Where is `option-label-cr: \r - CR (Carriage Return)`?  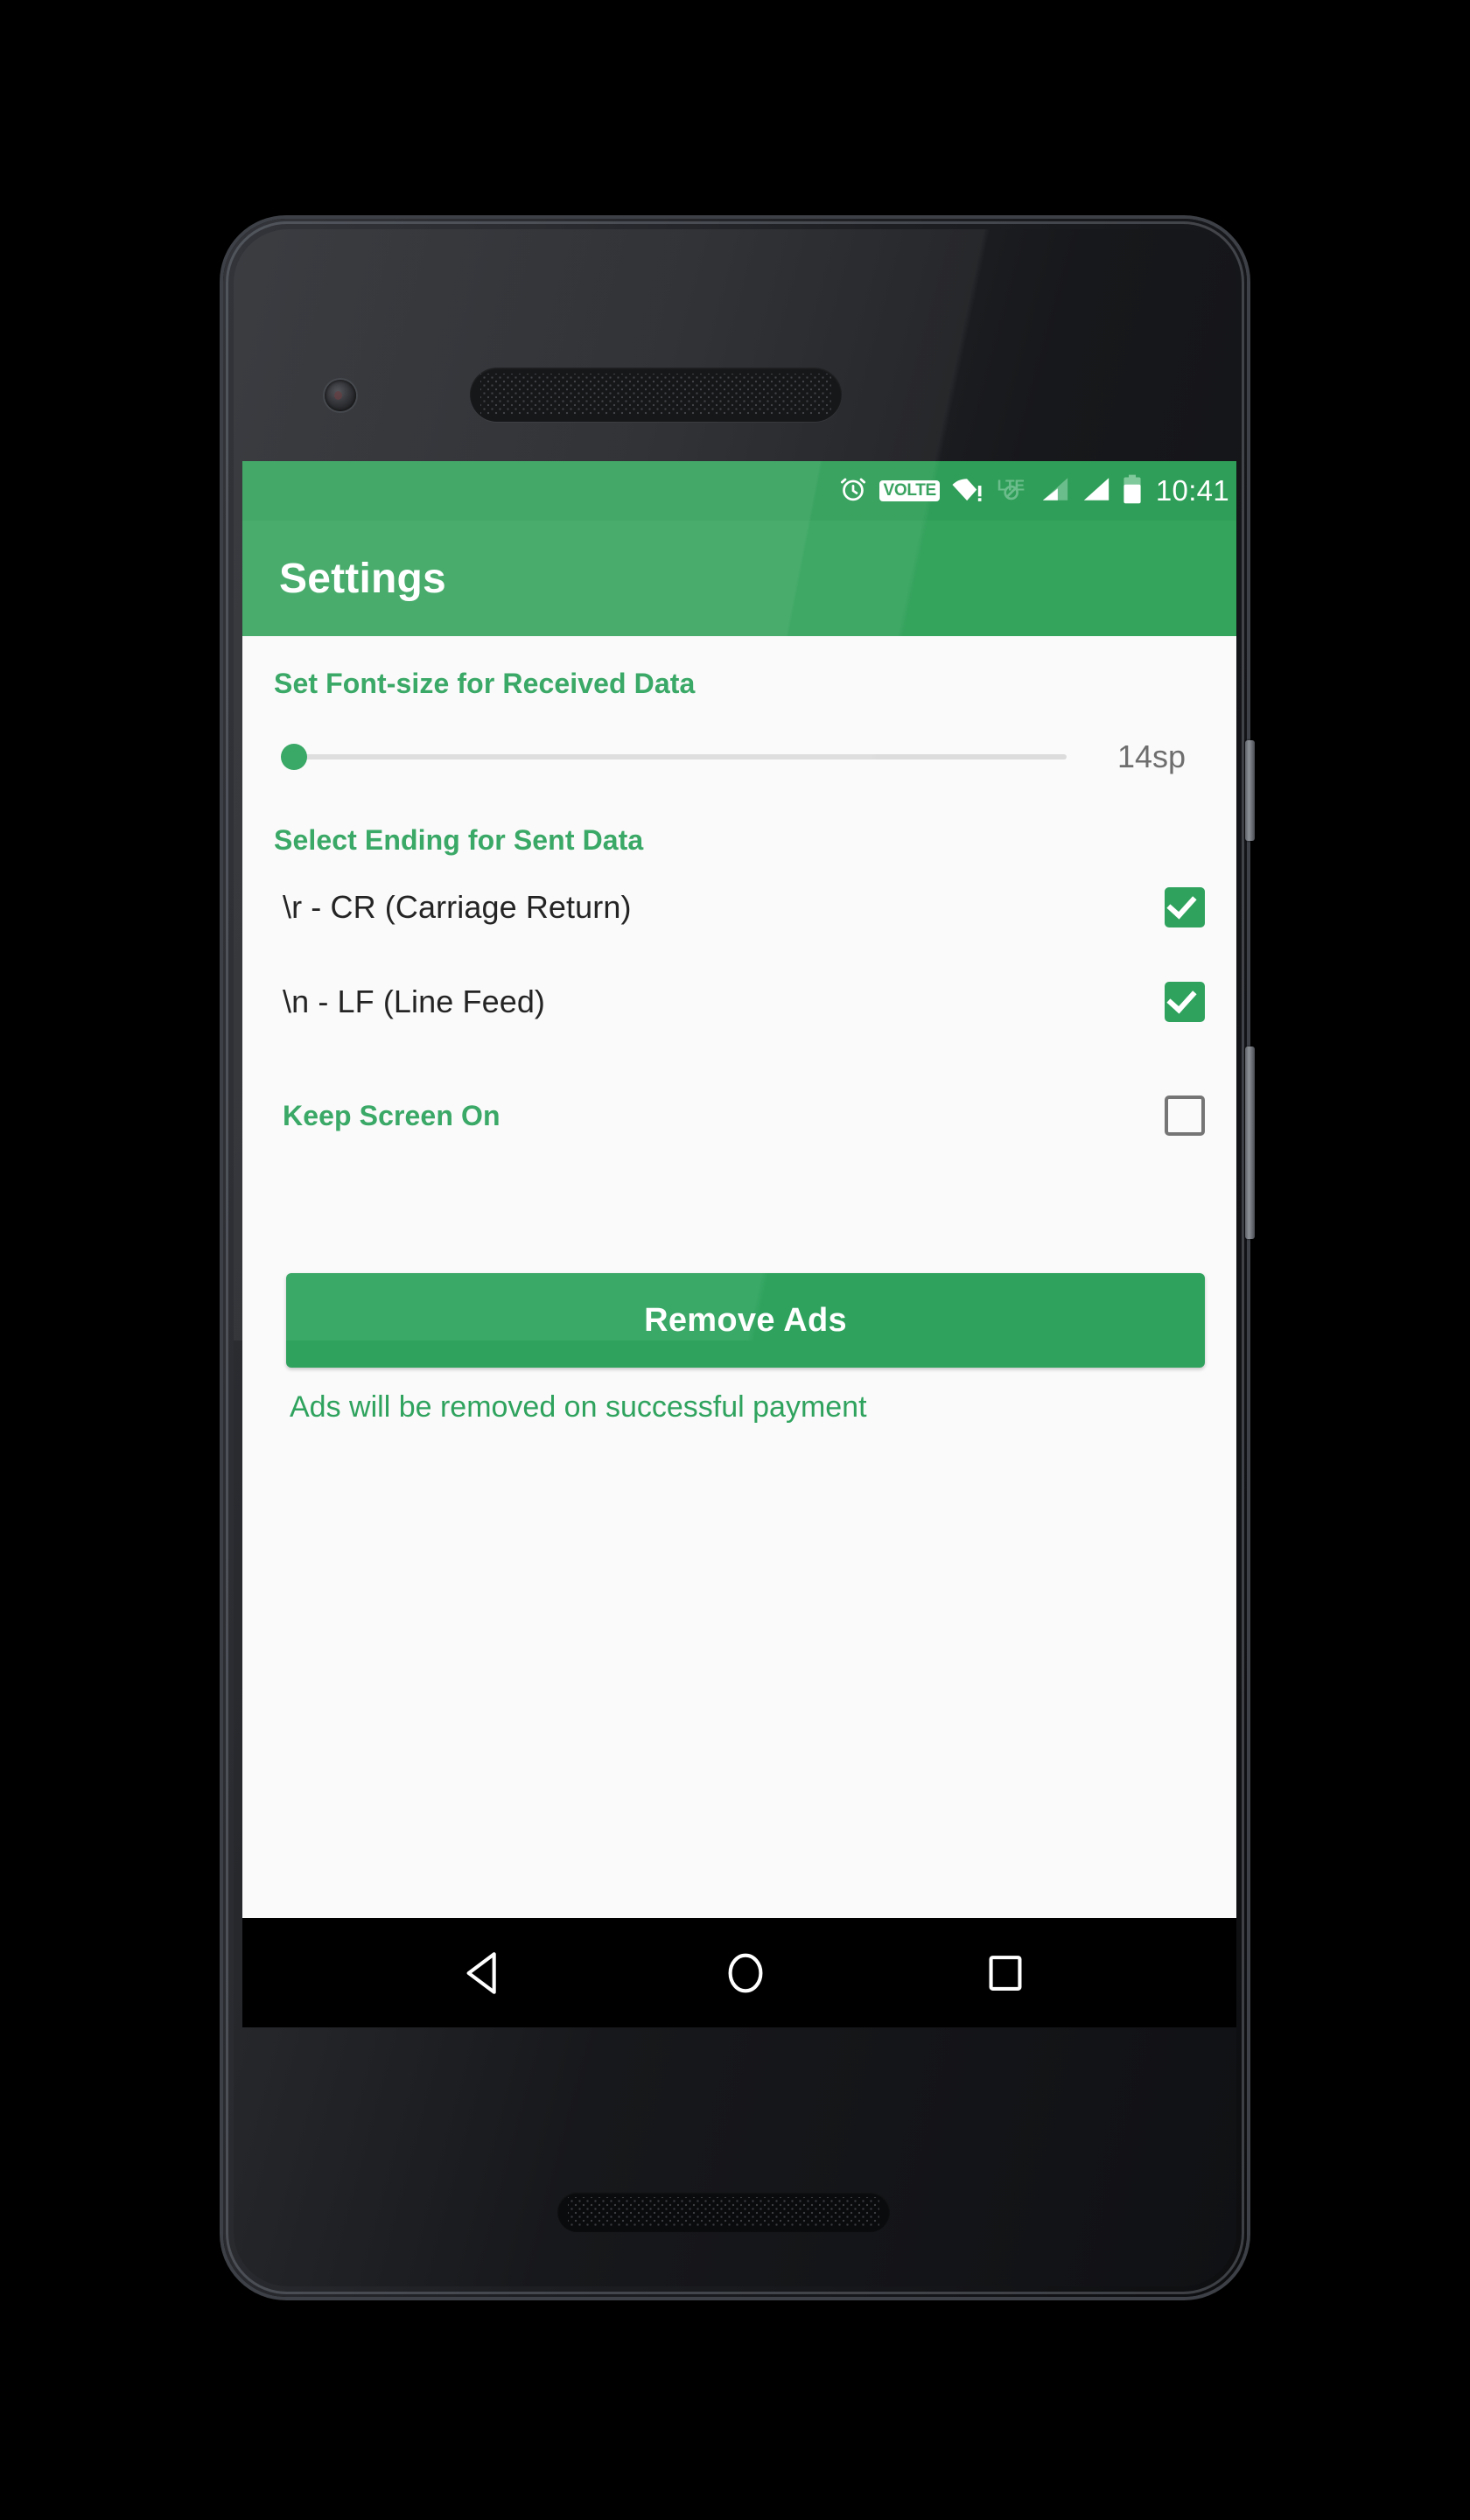 option-label-cr: \r - CR (Carriage Return) is located at coordinates (457, 907).